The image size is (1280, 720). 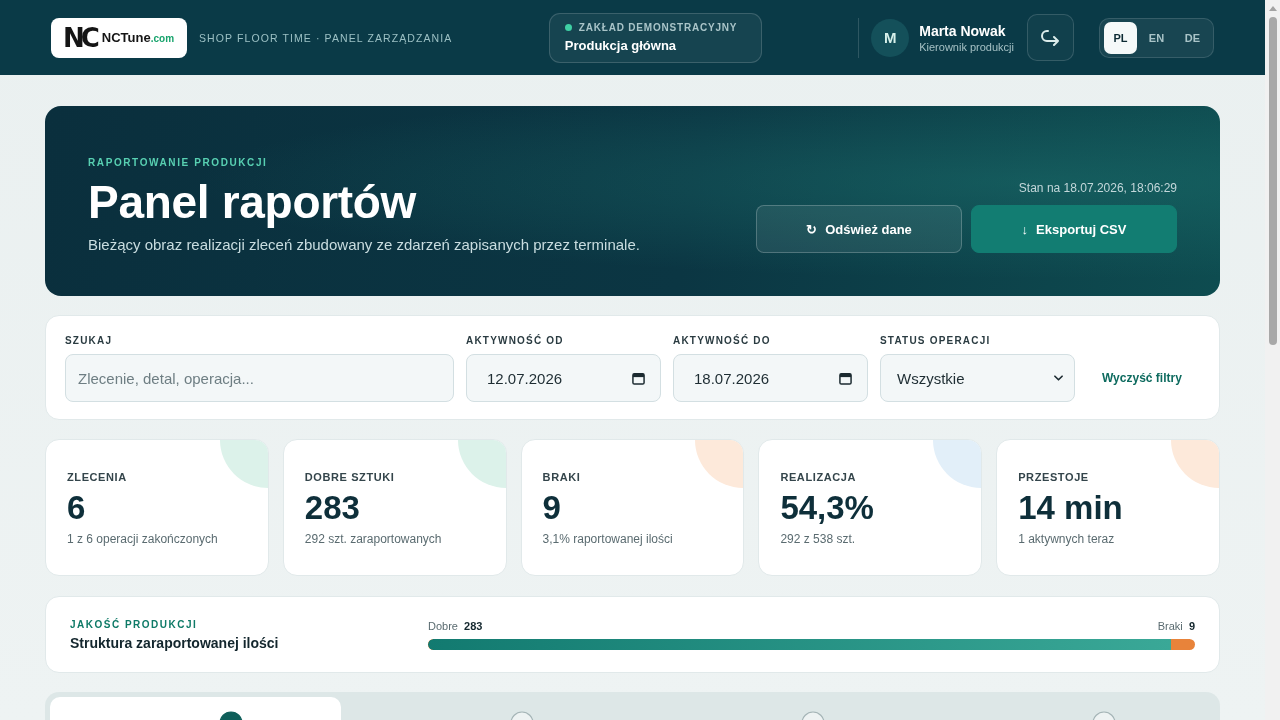 I want to click on field-label: STATUS OPERACJI, so click(x=936, y=340).